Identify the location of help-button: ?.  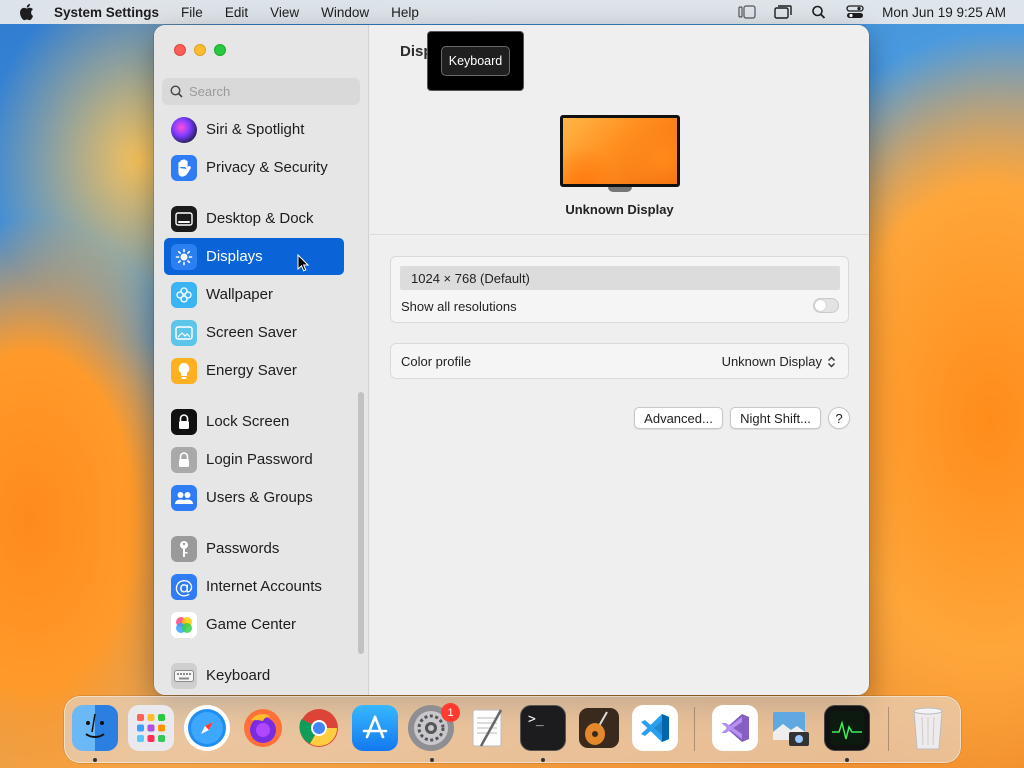
(839, 418).